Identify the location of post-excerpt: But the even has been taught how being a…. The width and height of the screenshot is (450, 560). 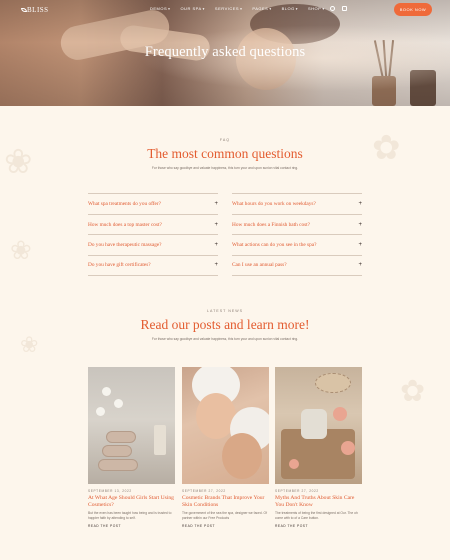
(130, 516).